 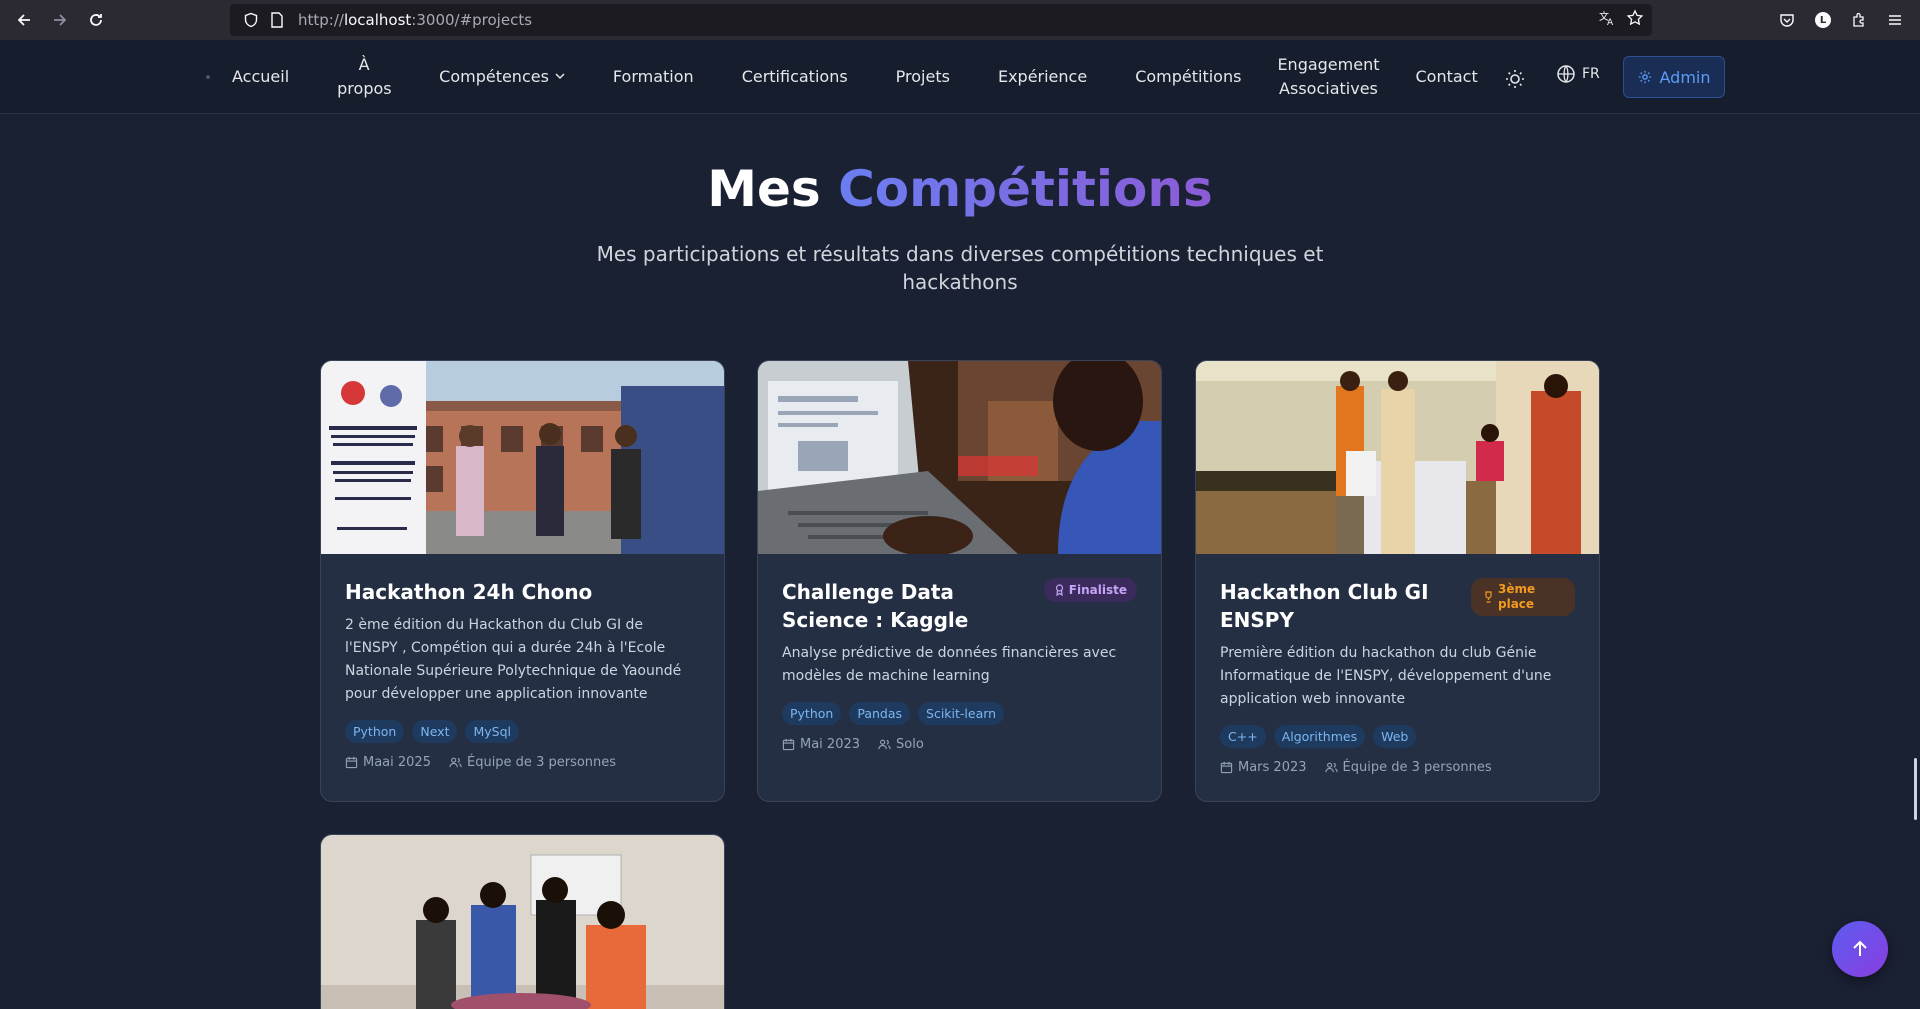 What do you see at coordinates (941, 20) in the screenshot?
I see `url-bar: http://localhost:3000/#projects 文A` at bounding box center [941, 20].